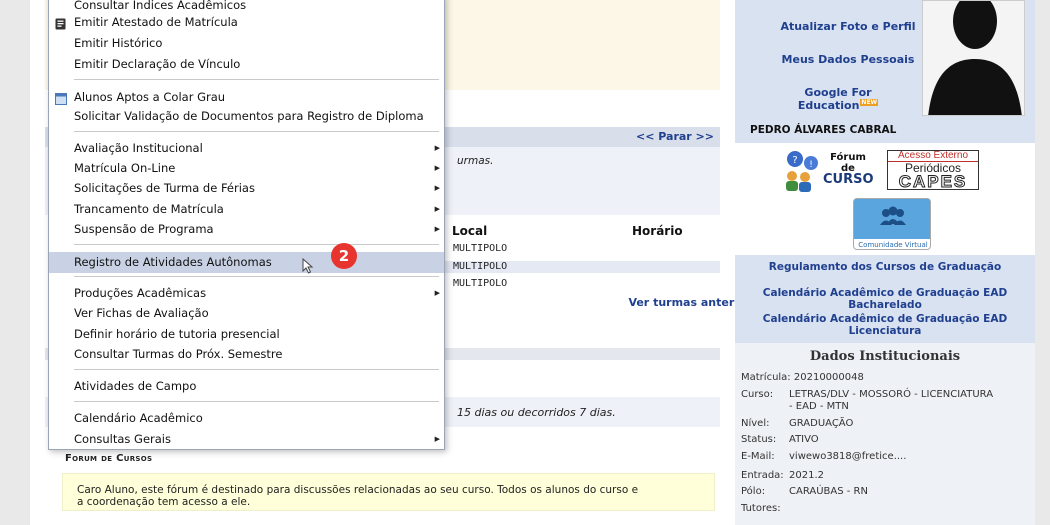 This screenshot has width=1050, height=525. Describe the element at coordinates (308, 266) in the screenshot. I see `mouse-pointer-icon` at that location.